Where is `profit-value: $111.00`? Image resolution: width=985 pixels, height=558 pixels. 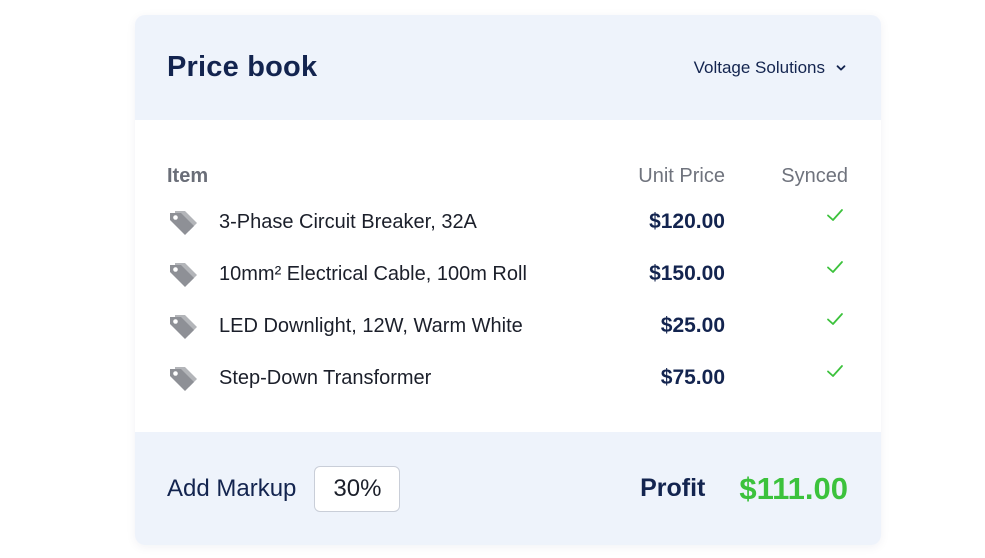 profit-value: $111.00 is located at coordinates (793, 488).